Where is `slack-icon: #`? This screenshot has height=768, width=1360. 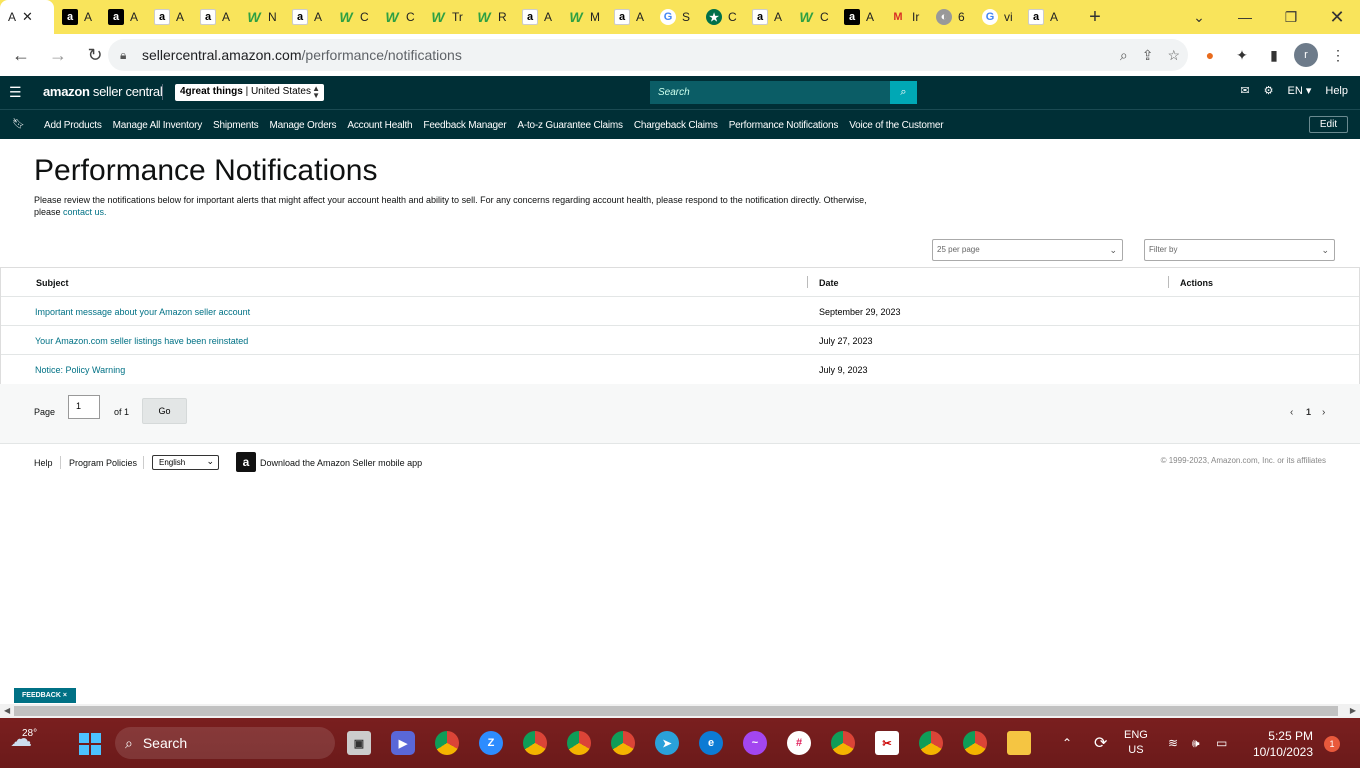
slack-icon: # is located at coordinates (799, 743).